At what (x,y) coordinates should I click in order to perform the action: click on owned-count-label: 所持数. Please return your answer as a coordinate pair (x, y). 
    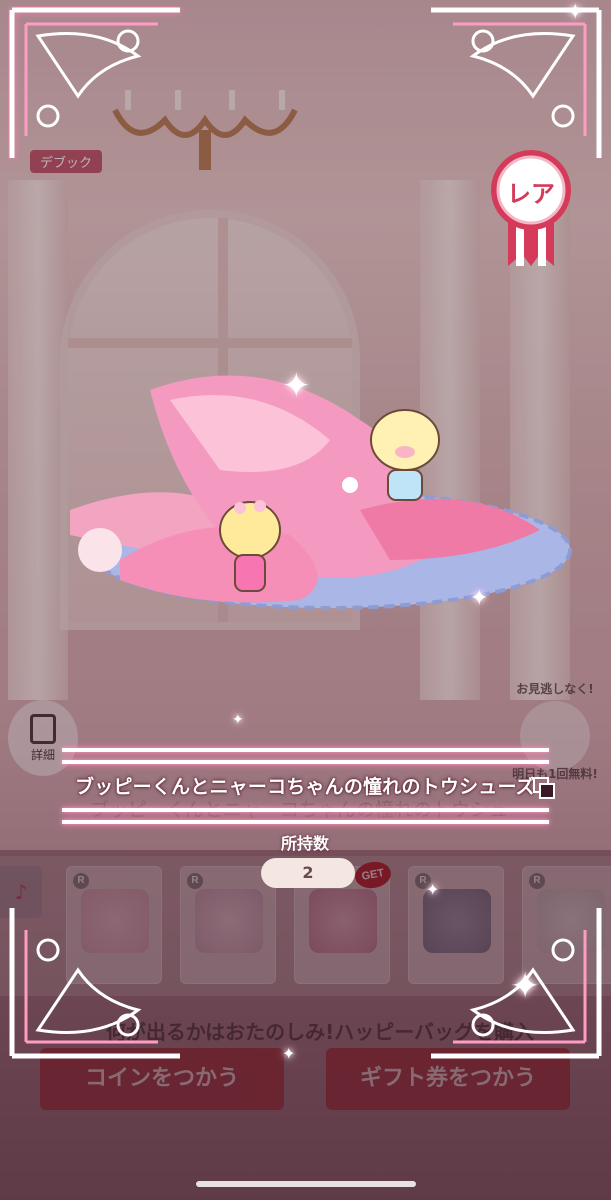
    Looking at the image, I should click on (304, 843).